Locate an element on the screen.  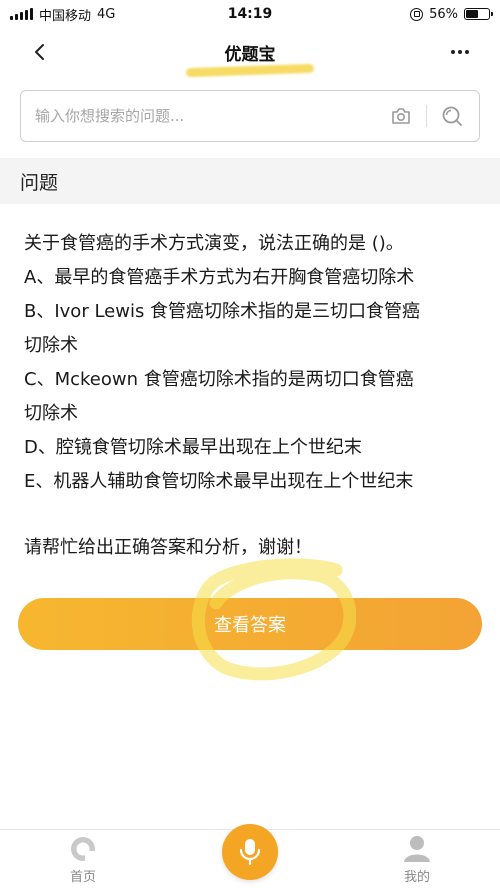
status-bar: 中国移动 4G 14:19 56% is located at coordinates (250, 14).